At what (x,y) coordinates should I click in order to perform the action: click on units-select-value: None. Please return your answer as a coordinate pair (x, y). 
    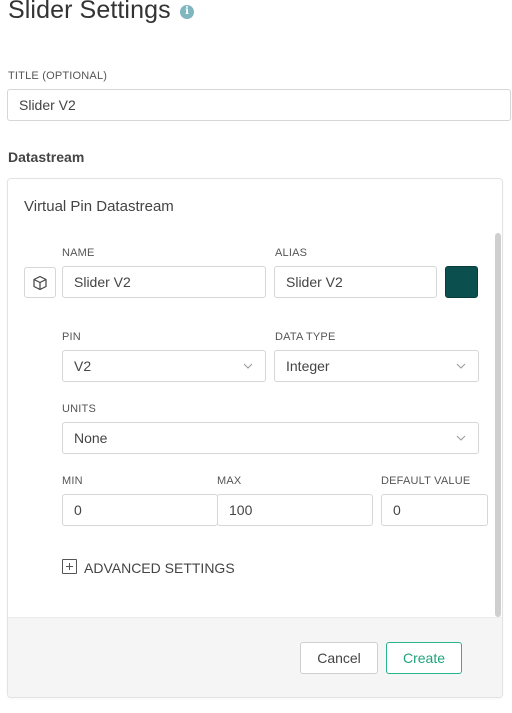
    Looking at the image, I should click on (91, 438).